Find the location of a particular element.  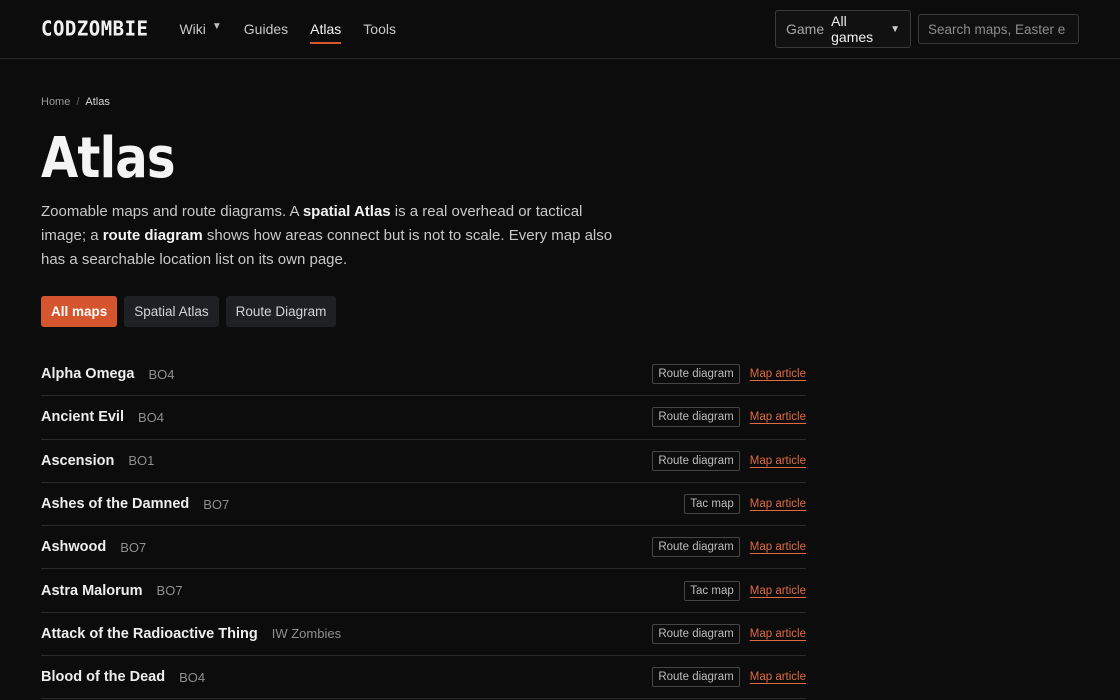

filter-route-diagram: Route Diagram is located at coordinates (281, 311).